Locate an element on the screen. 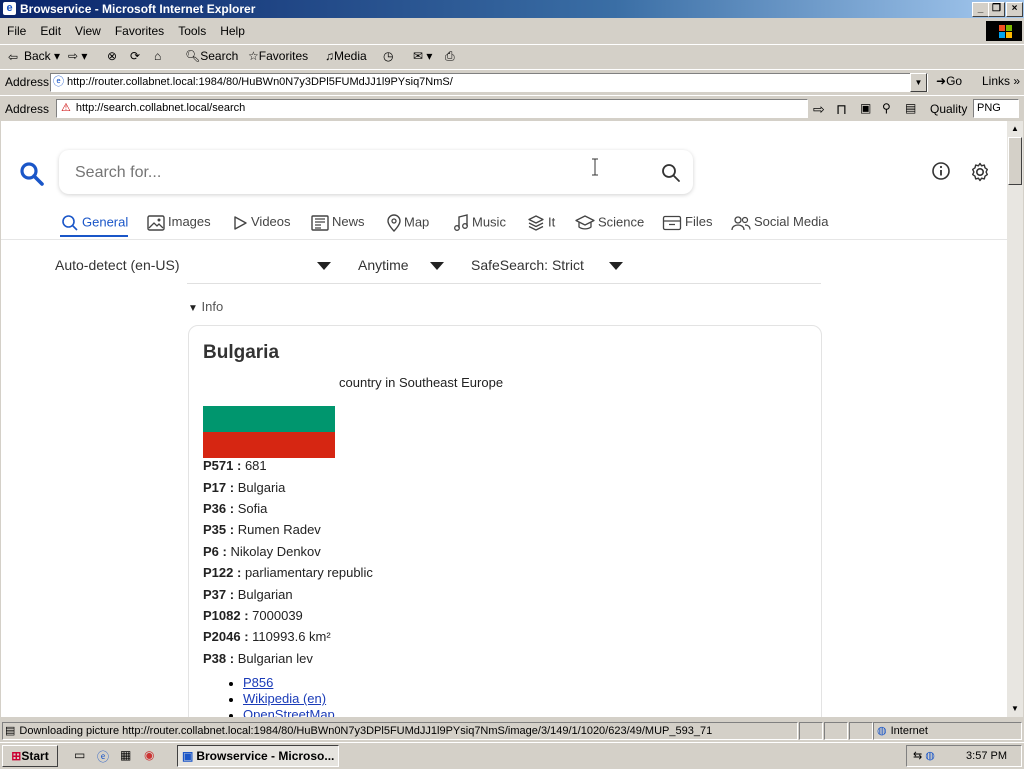 The image size is (1024, 769). binoculars-icon: ⚲ is located at coordinates (886, 108).